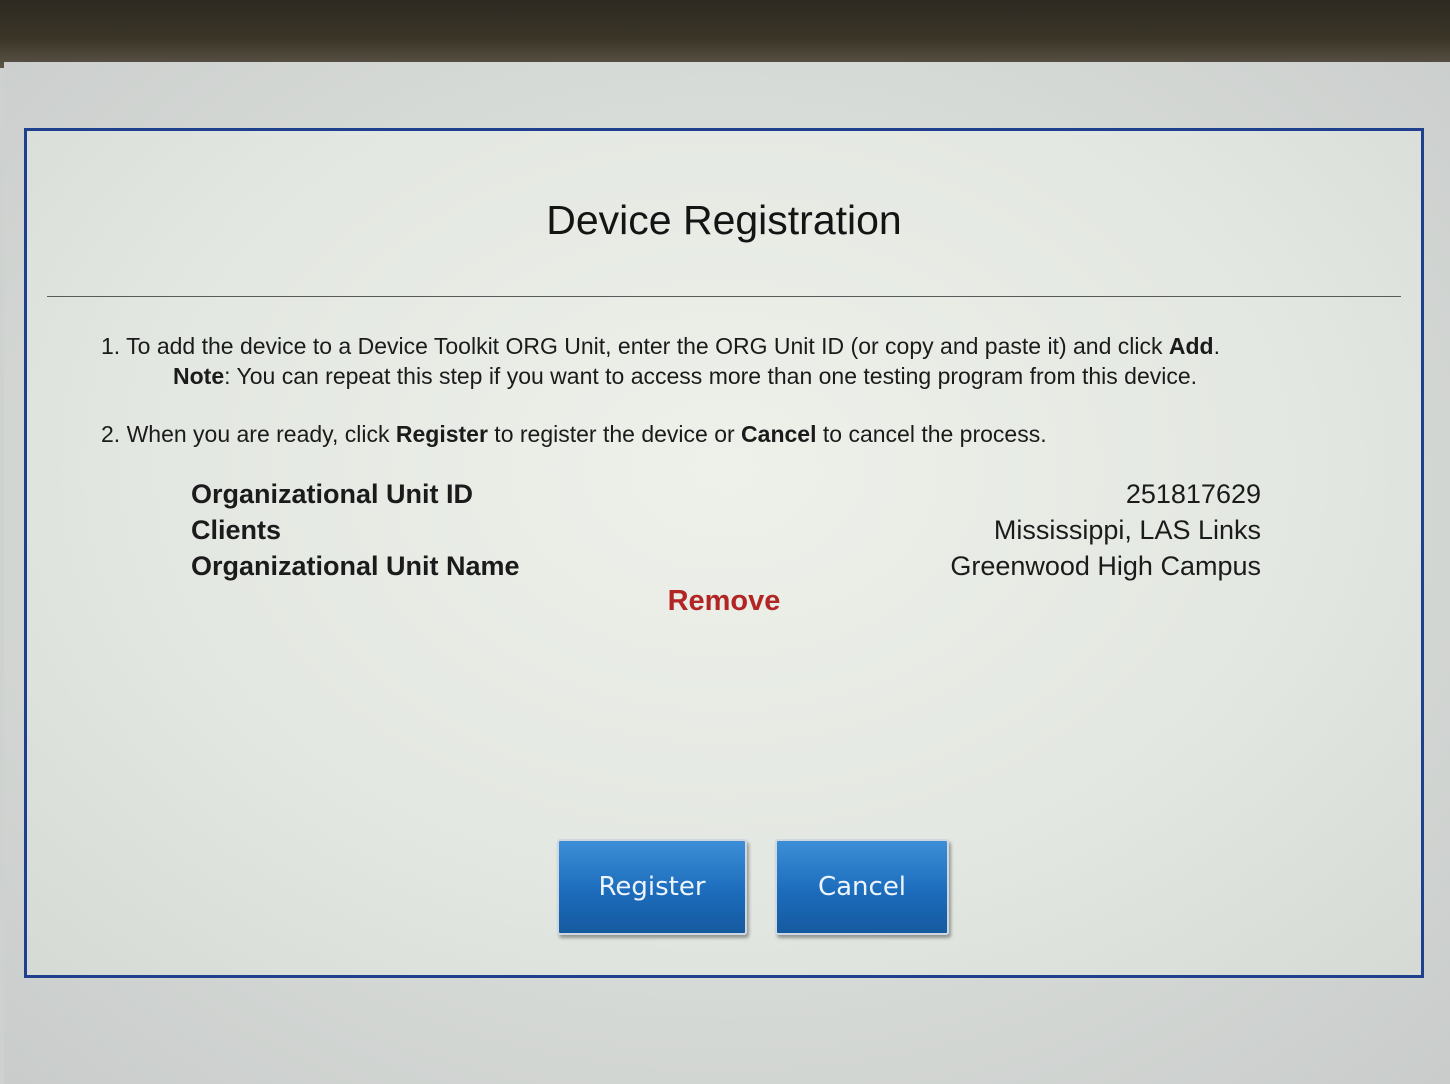 The width and height of the screenshot is (1450, 1084). I want to click on step-2-suffix: to cancel the process., so click(931, 434).